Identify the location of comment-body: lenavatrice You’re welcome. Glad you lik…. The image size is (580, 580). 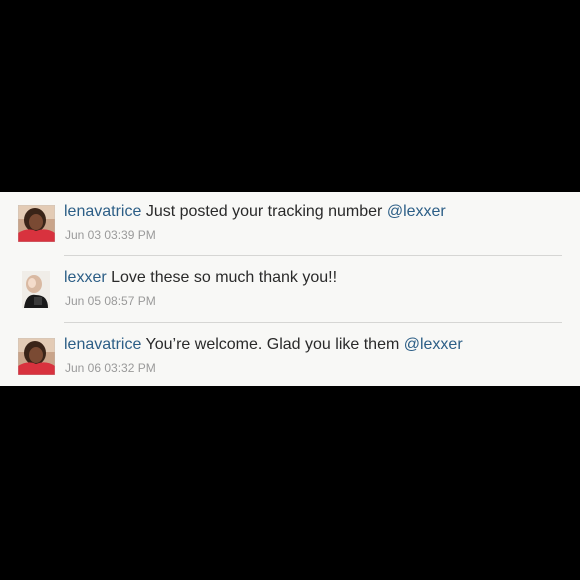
(263, 345).